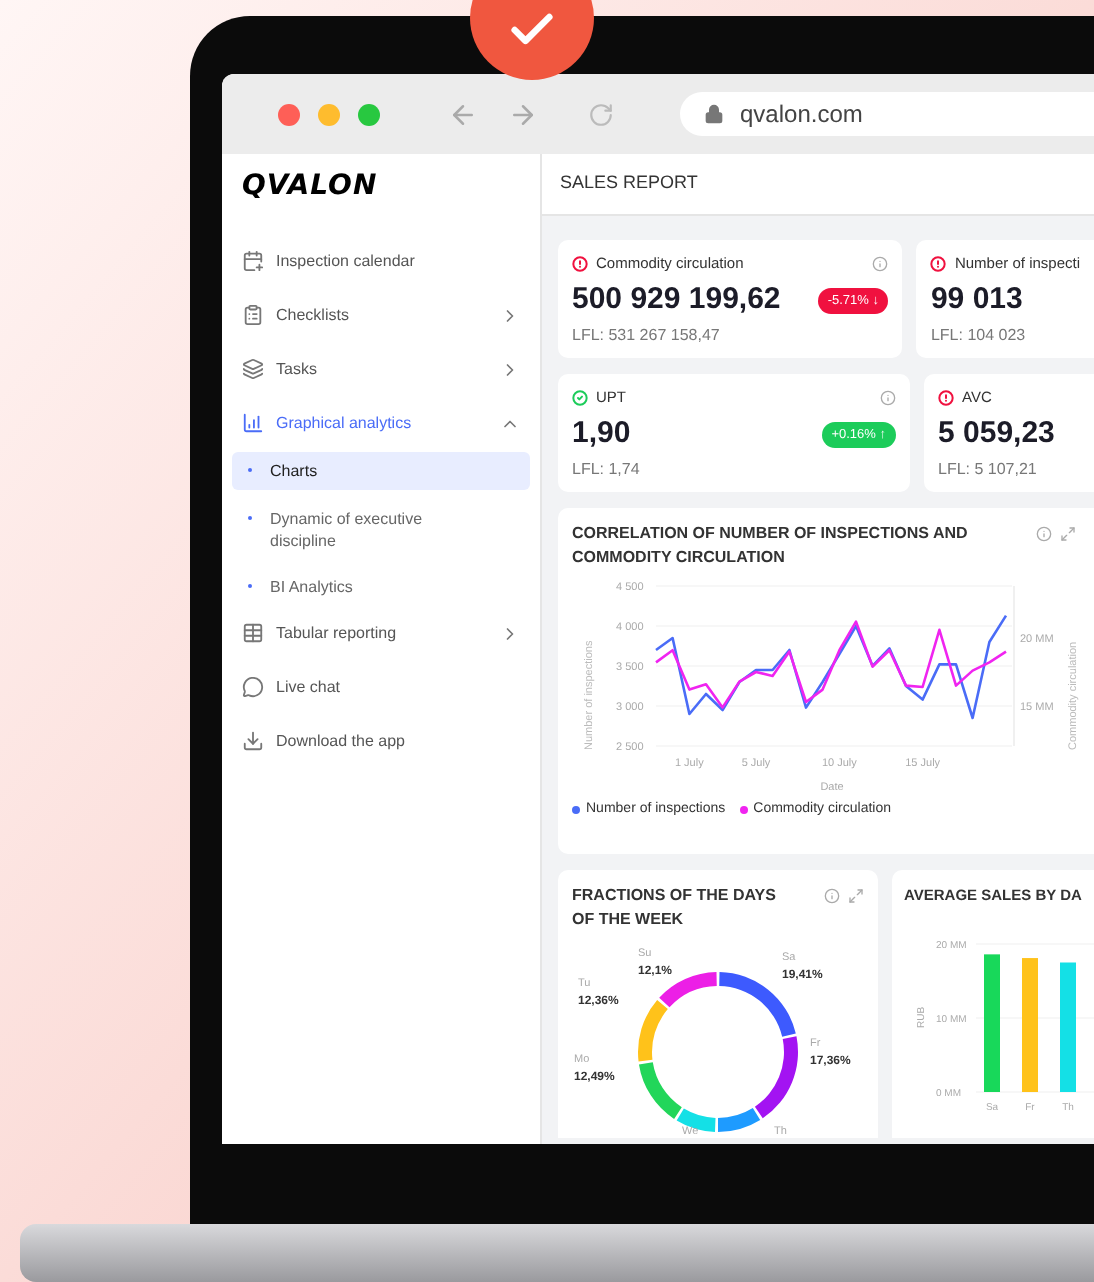  Describe the element at coordinates (647, 335) in the screenshot. I see `lfl-text: LFL: 531 267 158,47` at that location.